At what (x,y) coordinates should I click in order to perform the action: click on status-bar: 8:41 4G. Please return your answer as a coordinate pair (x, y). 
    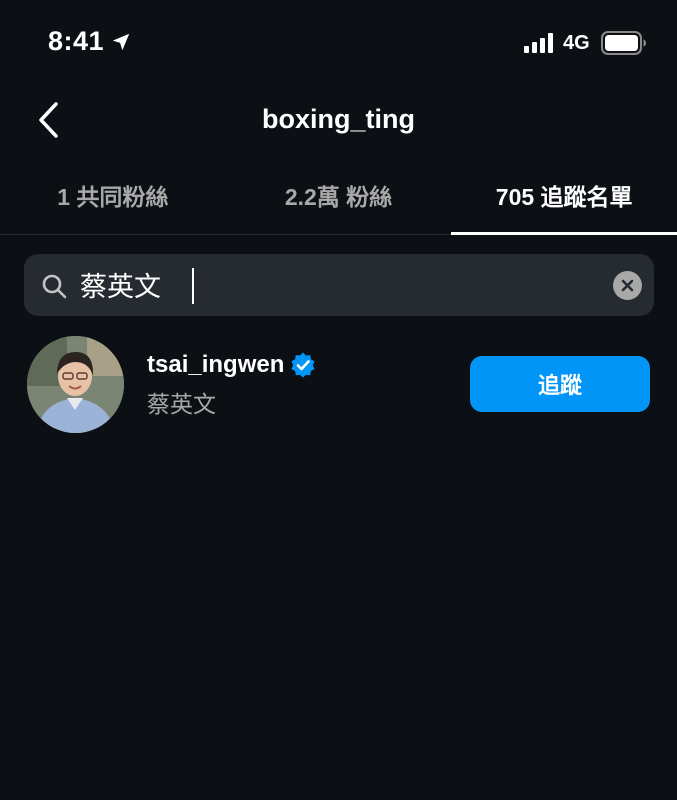
    Looking at the image, I should click on (338, 43).